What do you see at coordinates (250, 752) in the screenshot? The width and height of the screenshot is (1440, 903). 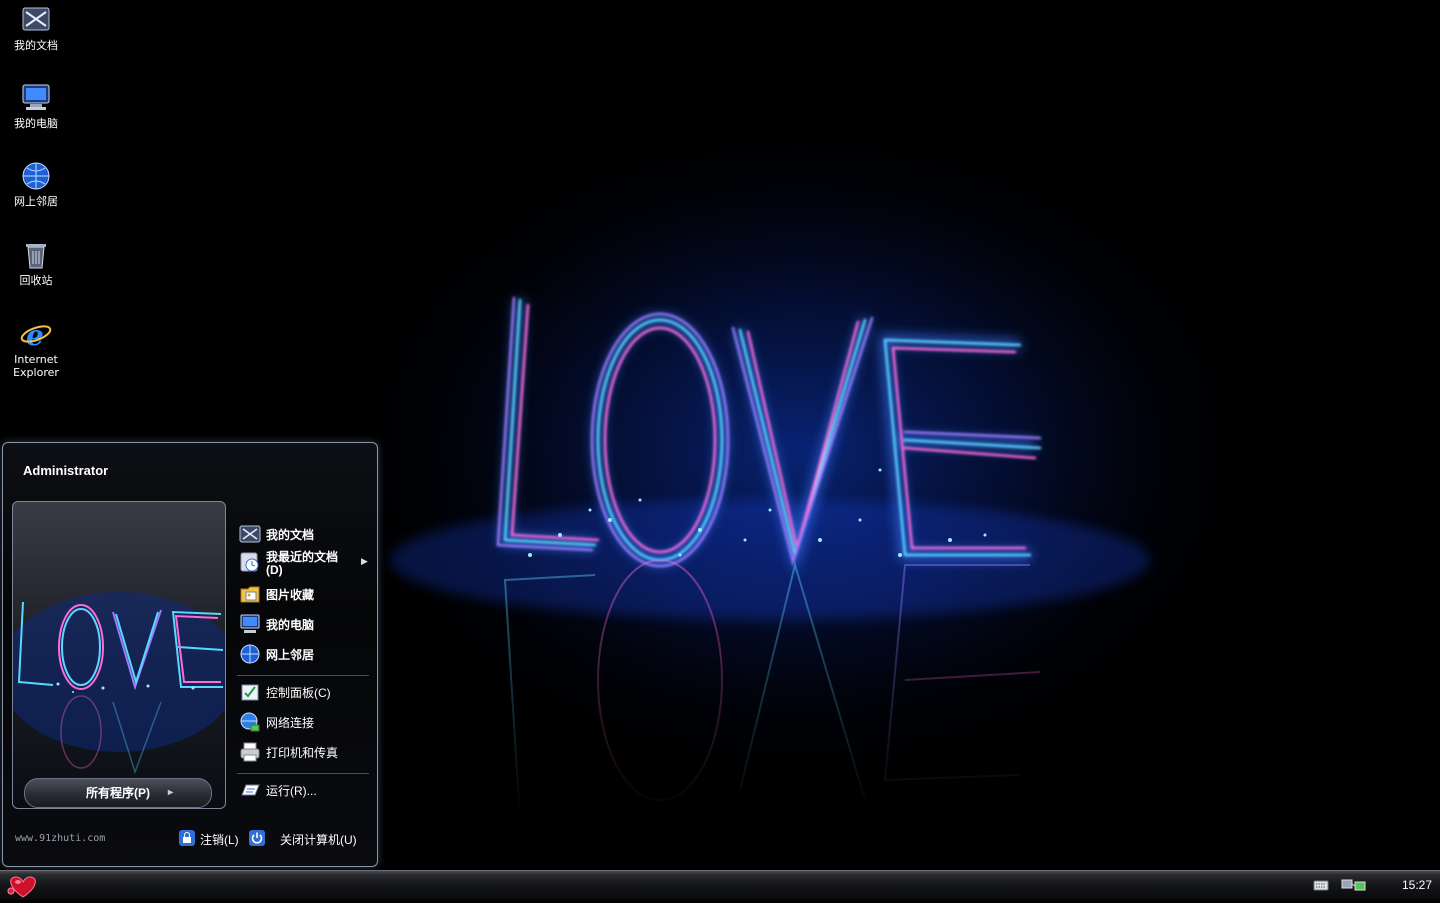 I see `printers-faxes-icon` at bounding box center [250, 752].